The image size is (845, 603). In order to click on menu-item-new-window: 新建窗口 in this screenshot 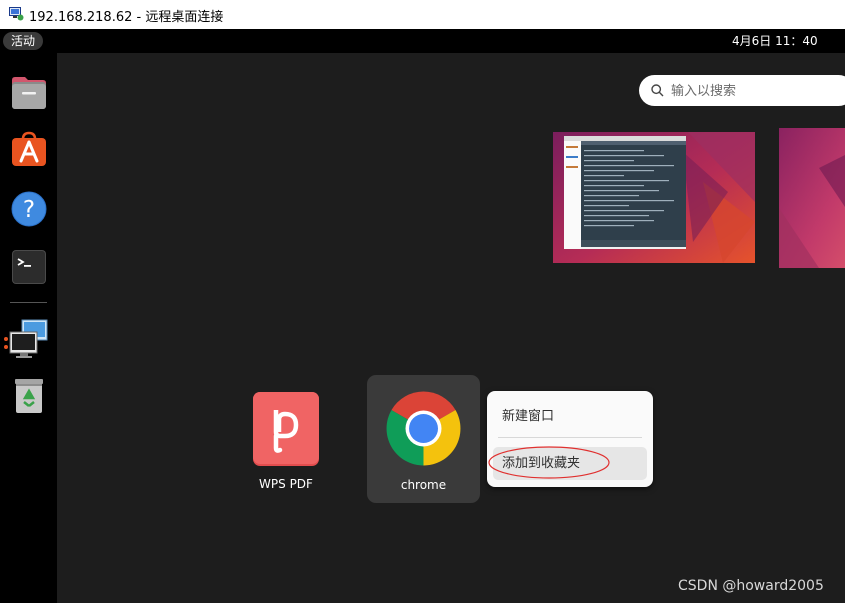, I will do `click(570, 416)`.